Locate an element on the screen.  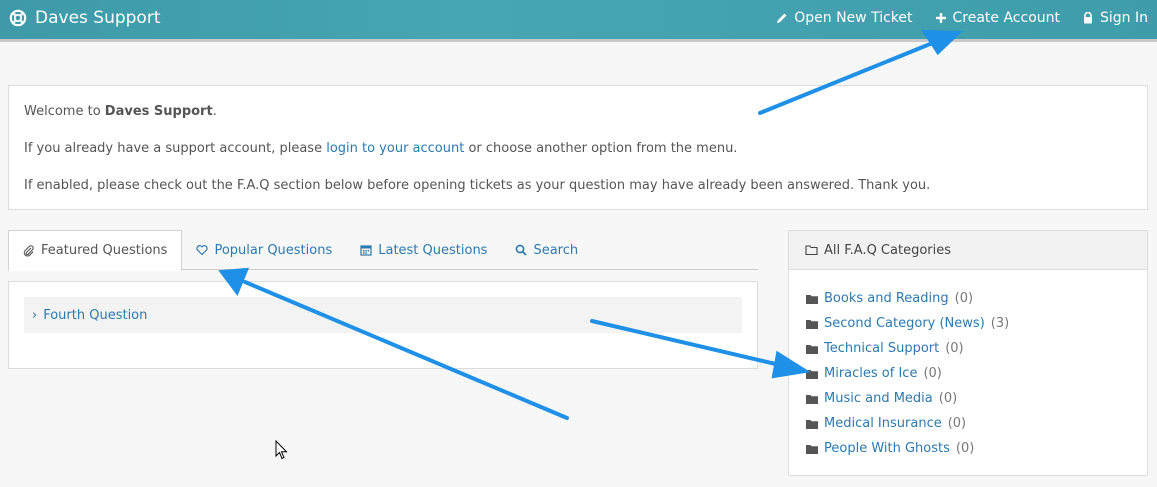
lock-icon is located at coordinates (1088, 18).